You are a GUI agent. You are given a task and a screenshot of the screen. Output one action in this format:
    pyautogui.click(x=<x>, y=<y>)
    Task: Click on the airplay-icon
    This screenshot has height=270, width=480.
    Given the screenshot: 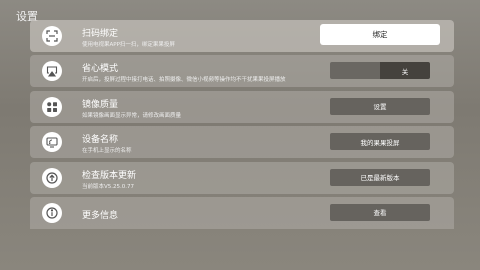 What is the action you would take?
    pyautogui.click(x=52, y=71)
    